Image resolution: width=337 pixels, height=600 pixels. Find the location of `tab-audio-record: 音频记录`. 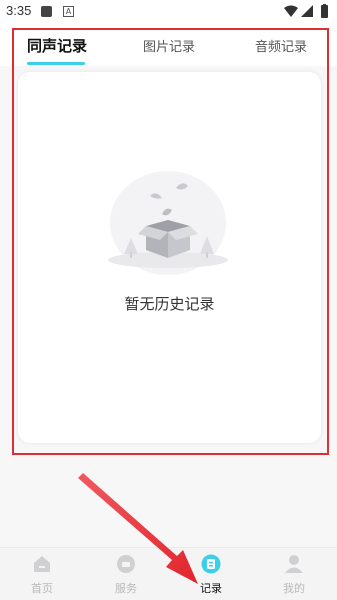

tab-audio-record: 音频记录 is located at coordinates (281, 45).